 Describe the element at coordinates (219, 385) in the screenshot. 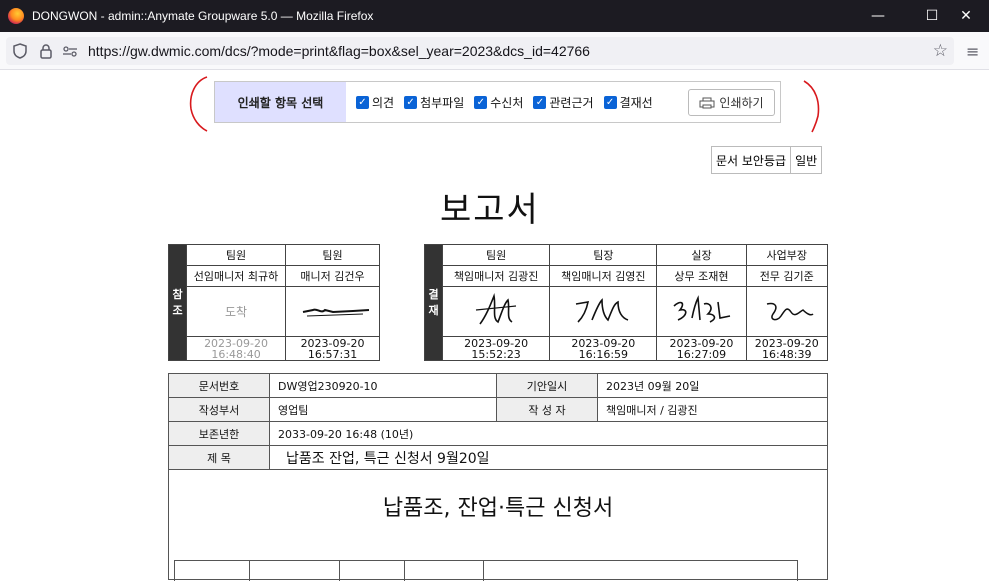

I see `doc-number-label: 문서번호` at that location.